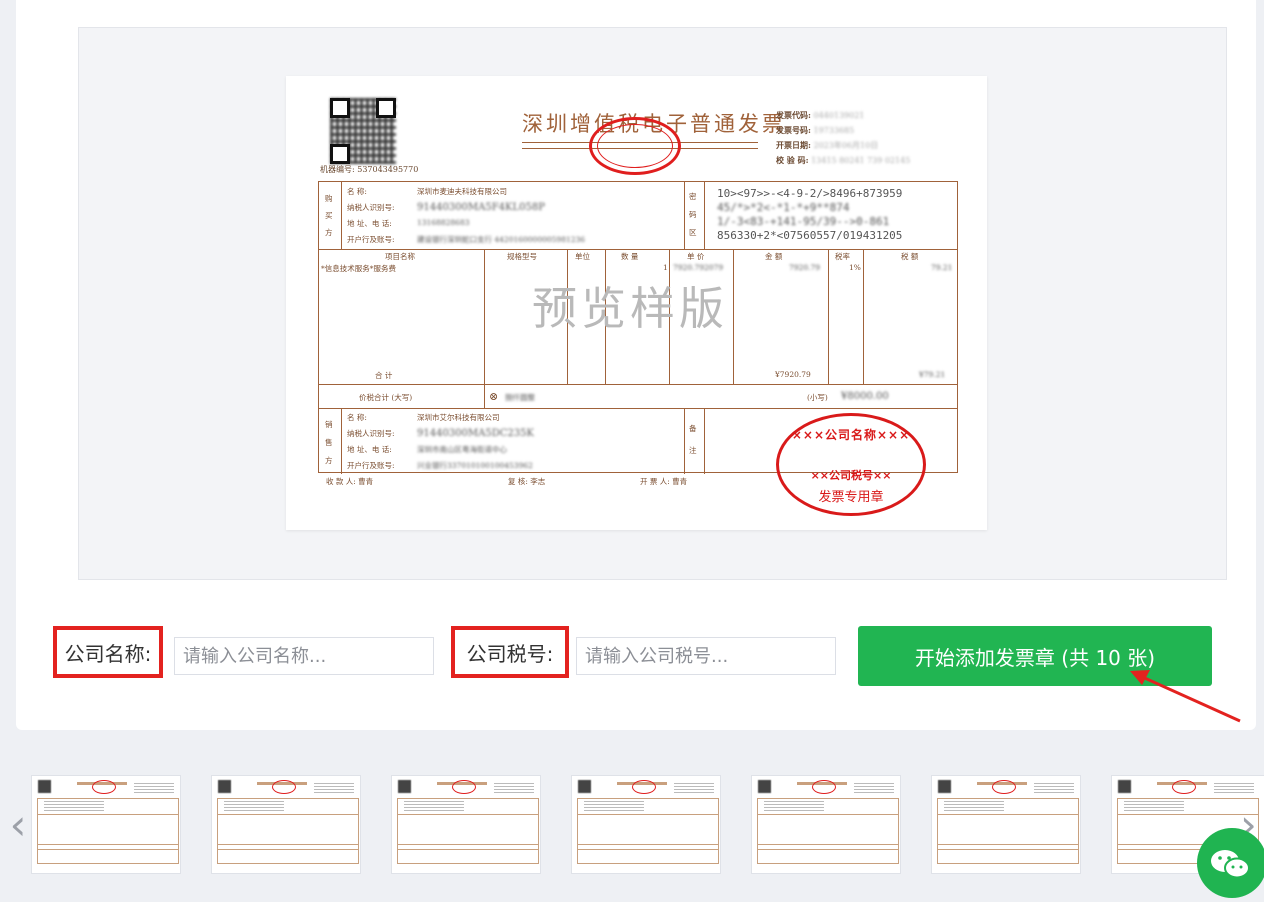 The height and width of the screenshot is (902, 1264). What do you see at coordinates (510, 652) in the screenshot?
I see `company-tax-label: 公司税号:` at bounding box center [510, 652].